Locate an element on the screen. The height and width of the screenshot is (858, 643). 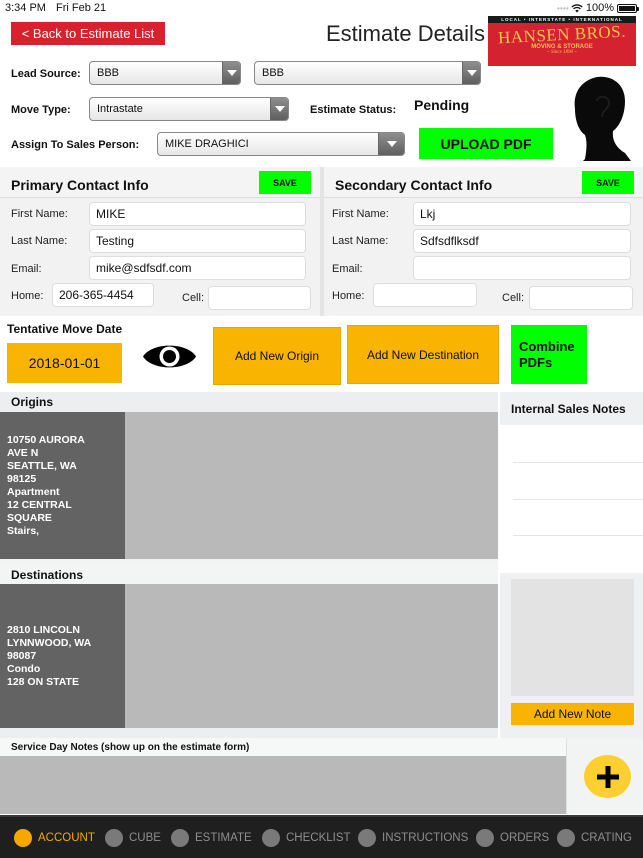
new-note-textarea is located at coordinates (572, 637).